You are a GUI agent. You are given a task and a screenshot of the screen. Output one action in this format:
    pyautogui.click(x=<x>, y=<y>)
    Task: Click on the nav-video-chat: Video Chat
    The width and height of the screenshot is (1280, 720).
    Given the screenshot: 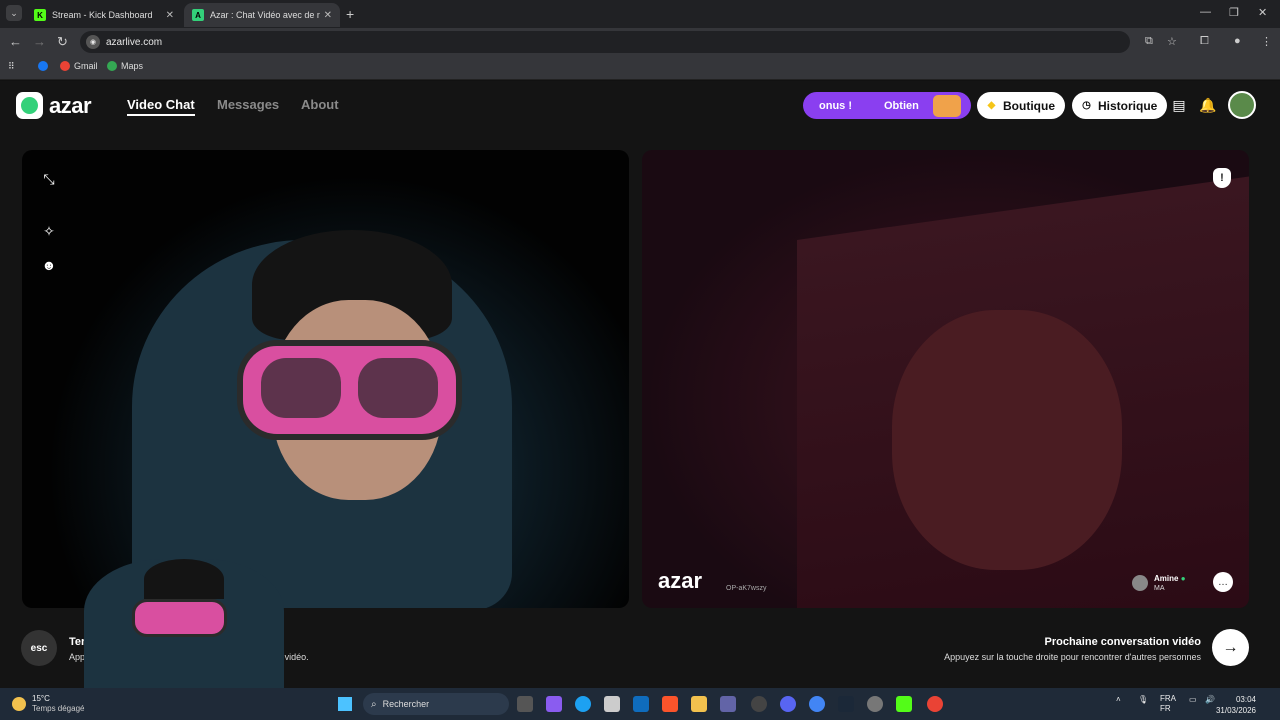 What is the action you would take?
    pyautogui.click(x=161, y=106)
    